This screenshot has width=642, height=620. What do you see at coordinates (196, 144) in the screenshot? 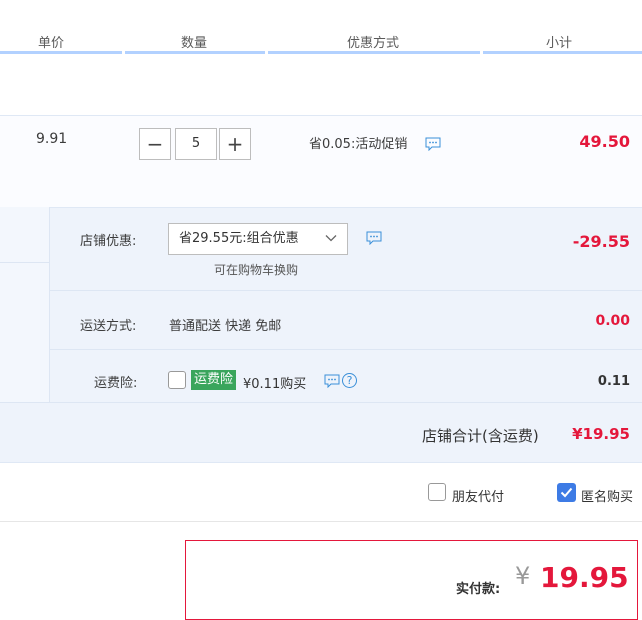
I see `quantity-input: 5` at bounding box center [196, 144].